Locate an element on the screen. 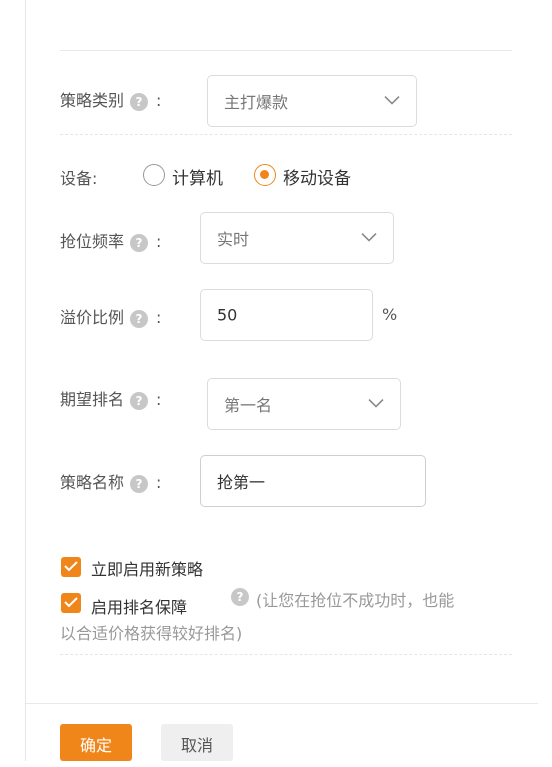 The image size is (552, 767). cancel-button: 取消 is located at coordinates (197, 742).